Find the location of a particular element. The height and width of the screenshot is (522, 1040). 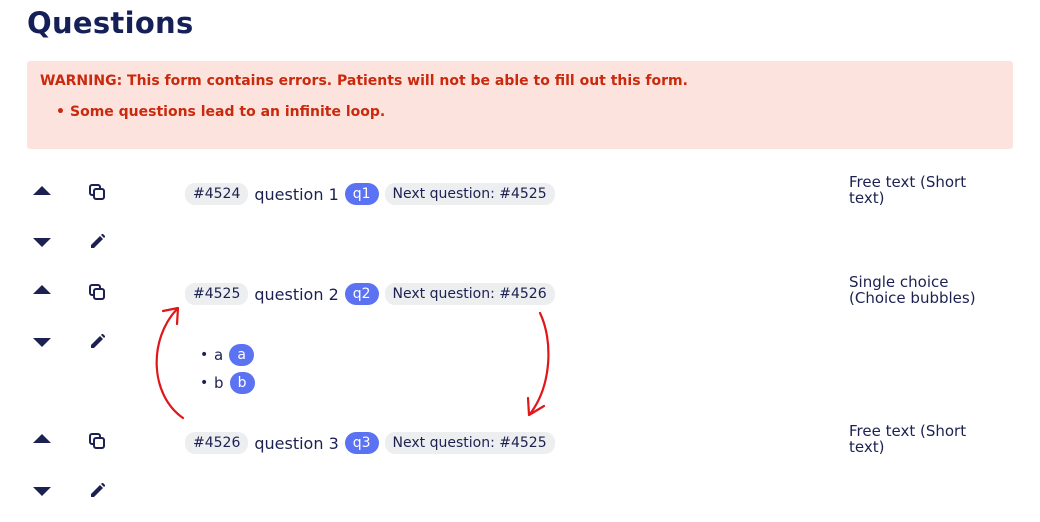

next-question-chip: Next question: #4526 is located at coordinates (469, 294).